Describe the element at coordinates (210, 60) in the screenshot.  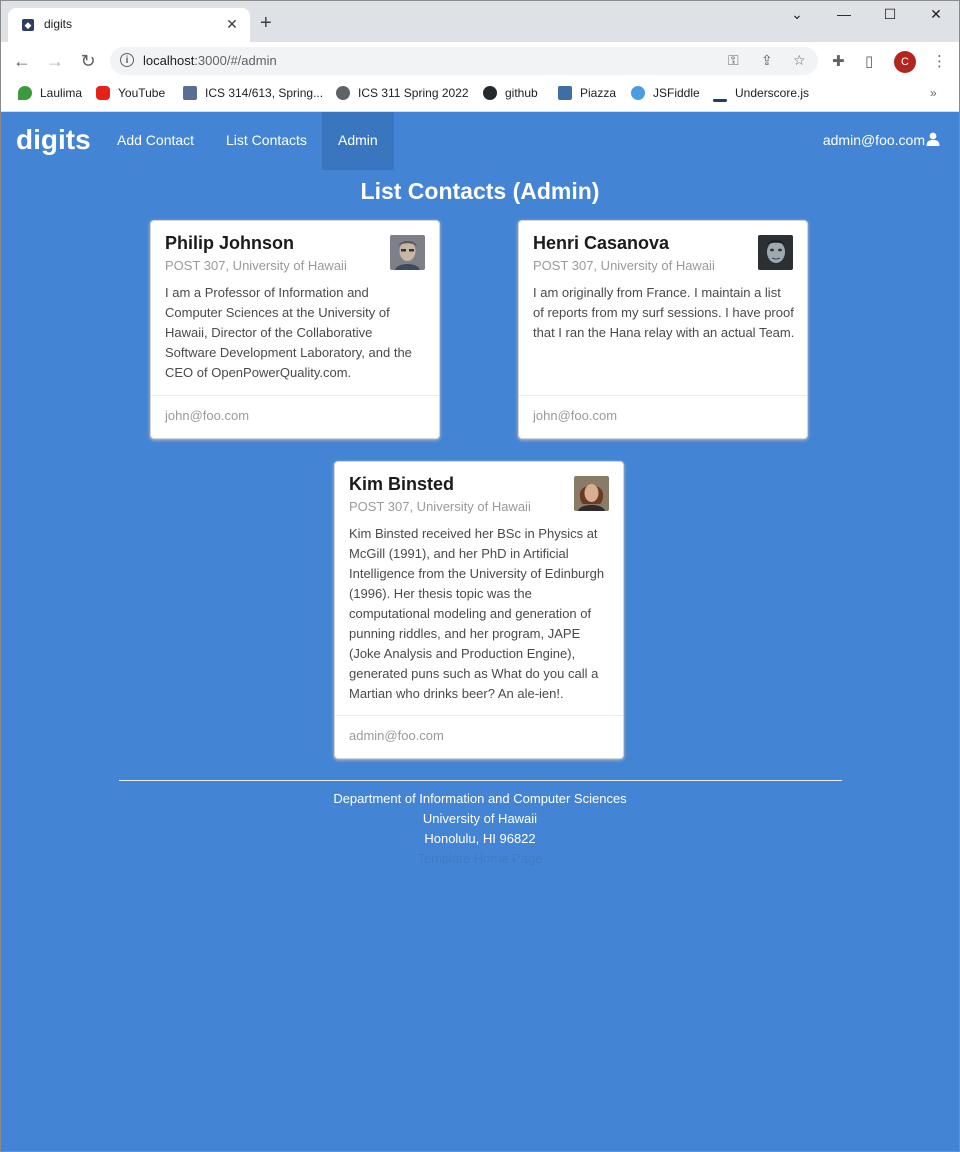
I see `address-url: localhost:3000/#/admin` at that location.